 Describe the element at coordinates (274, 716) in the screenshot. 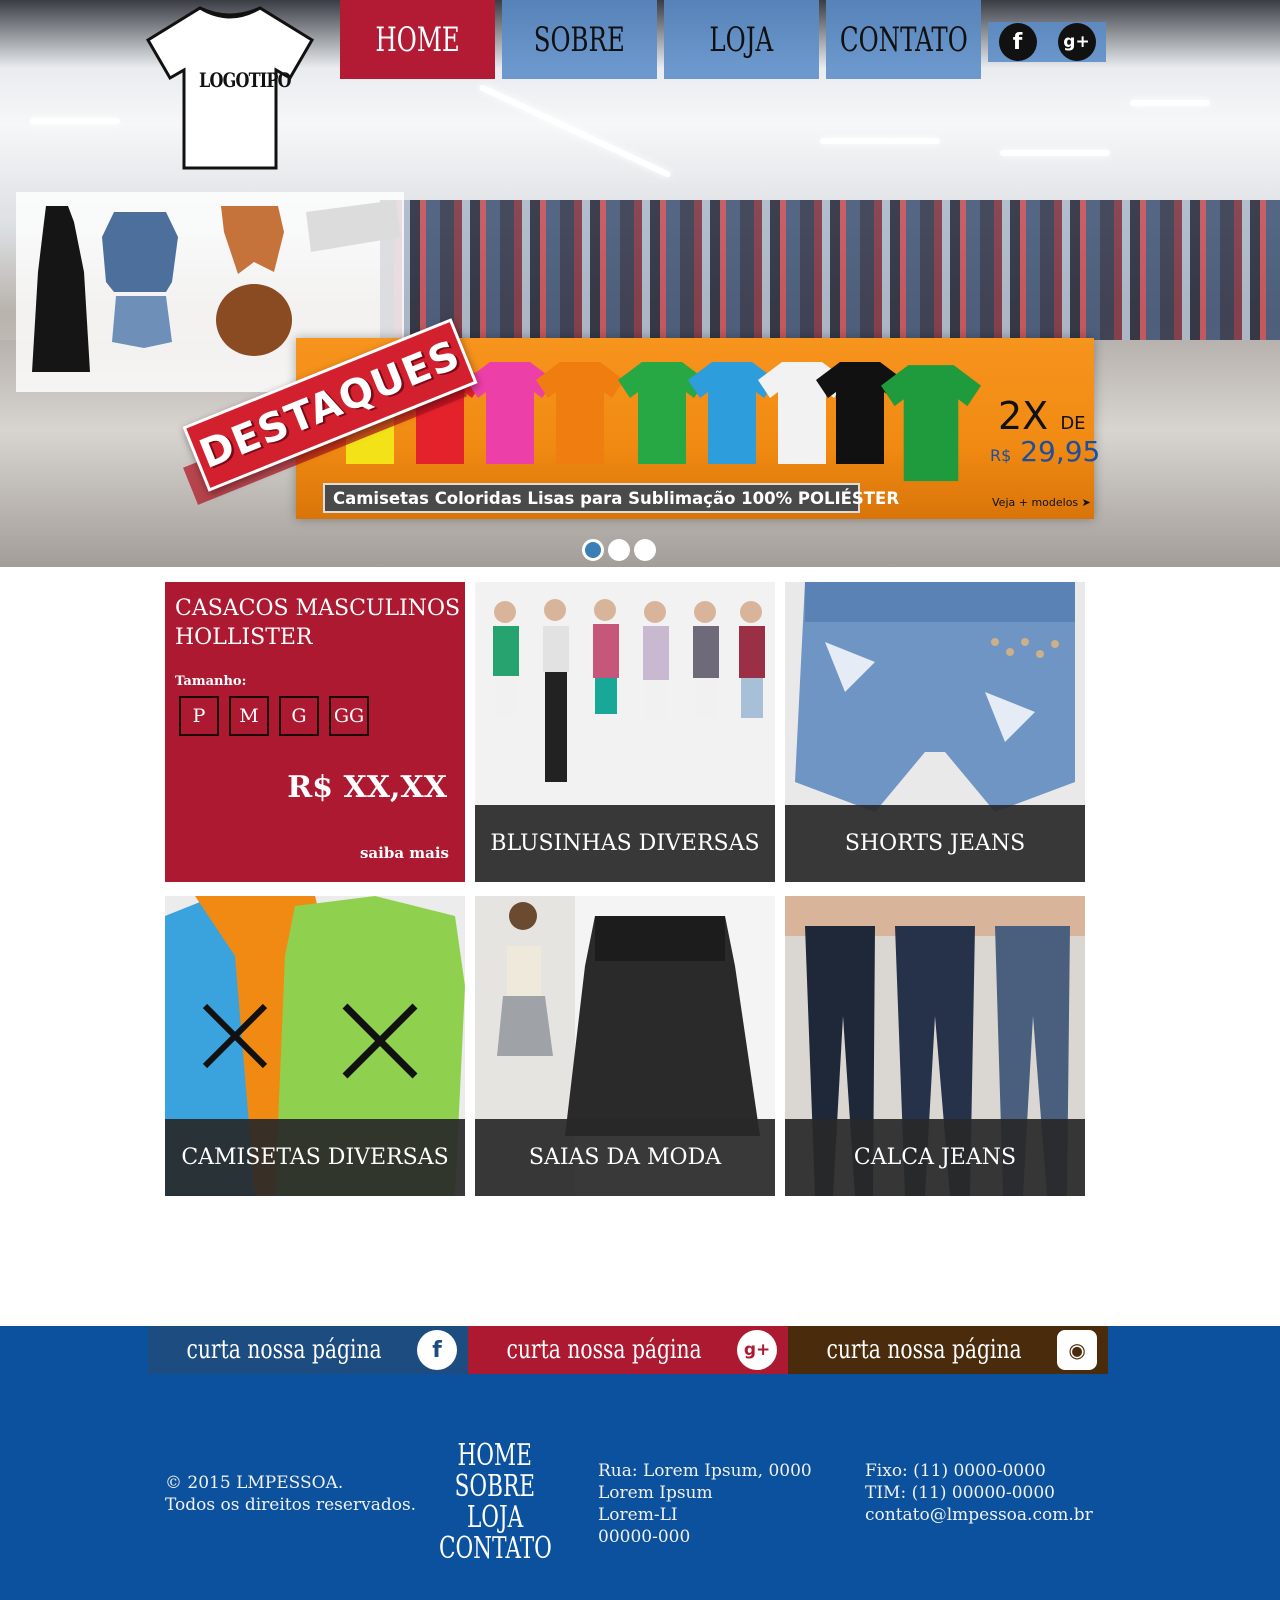

I see `size-options: P M G GG` at that location.